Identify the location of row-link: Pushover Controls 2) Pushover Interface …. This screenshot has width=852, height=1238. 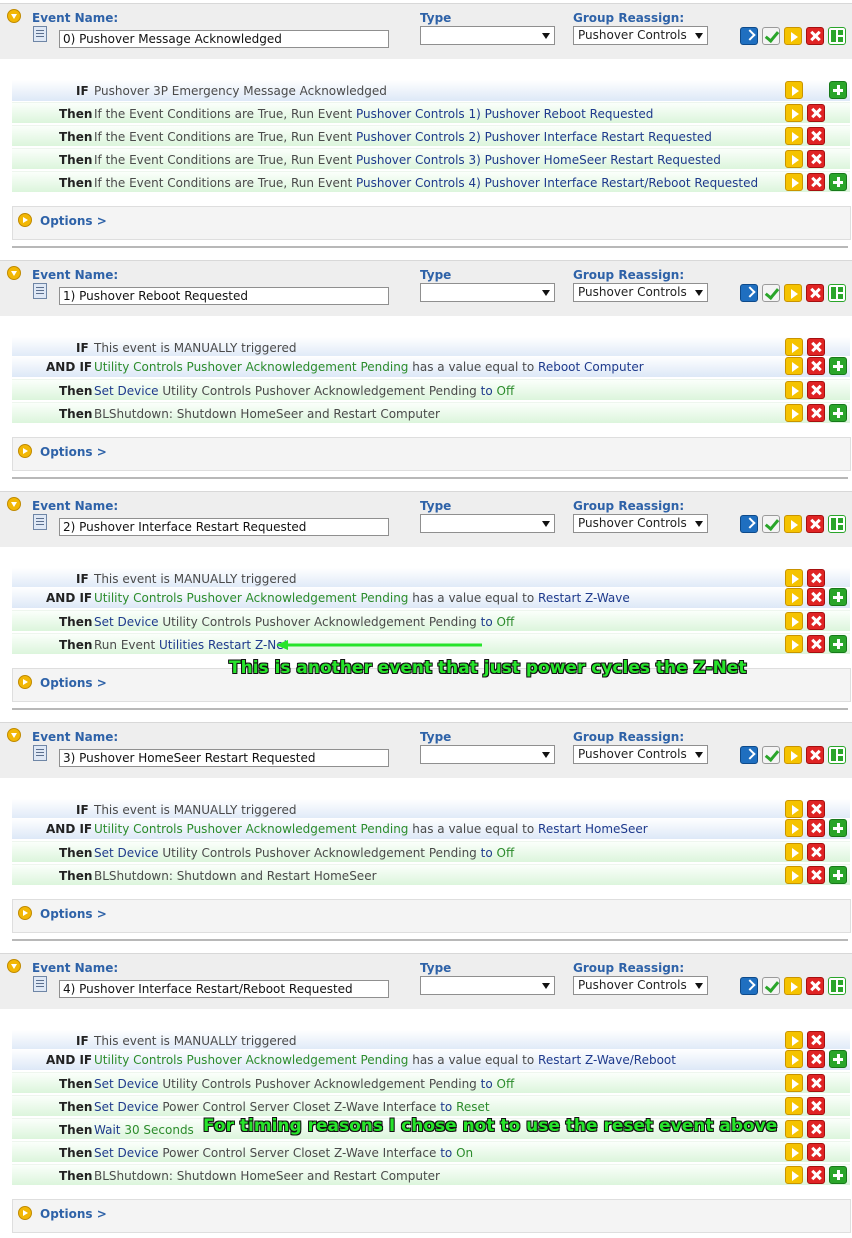
(534, 137).